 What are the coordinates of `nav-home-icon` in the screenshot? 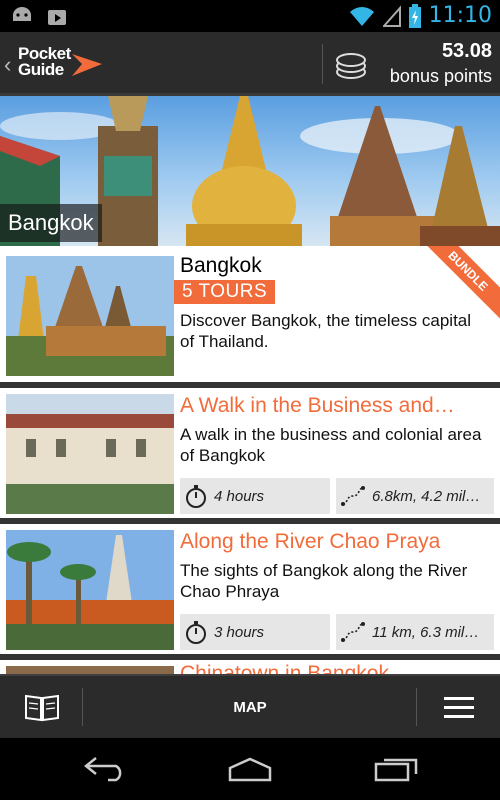 It's located at (250, 769).